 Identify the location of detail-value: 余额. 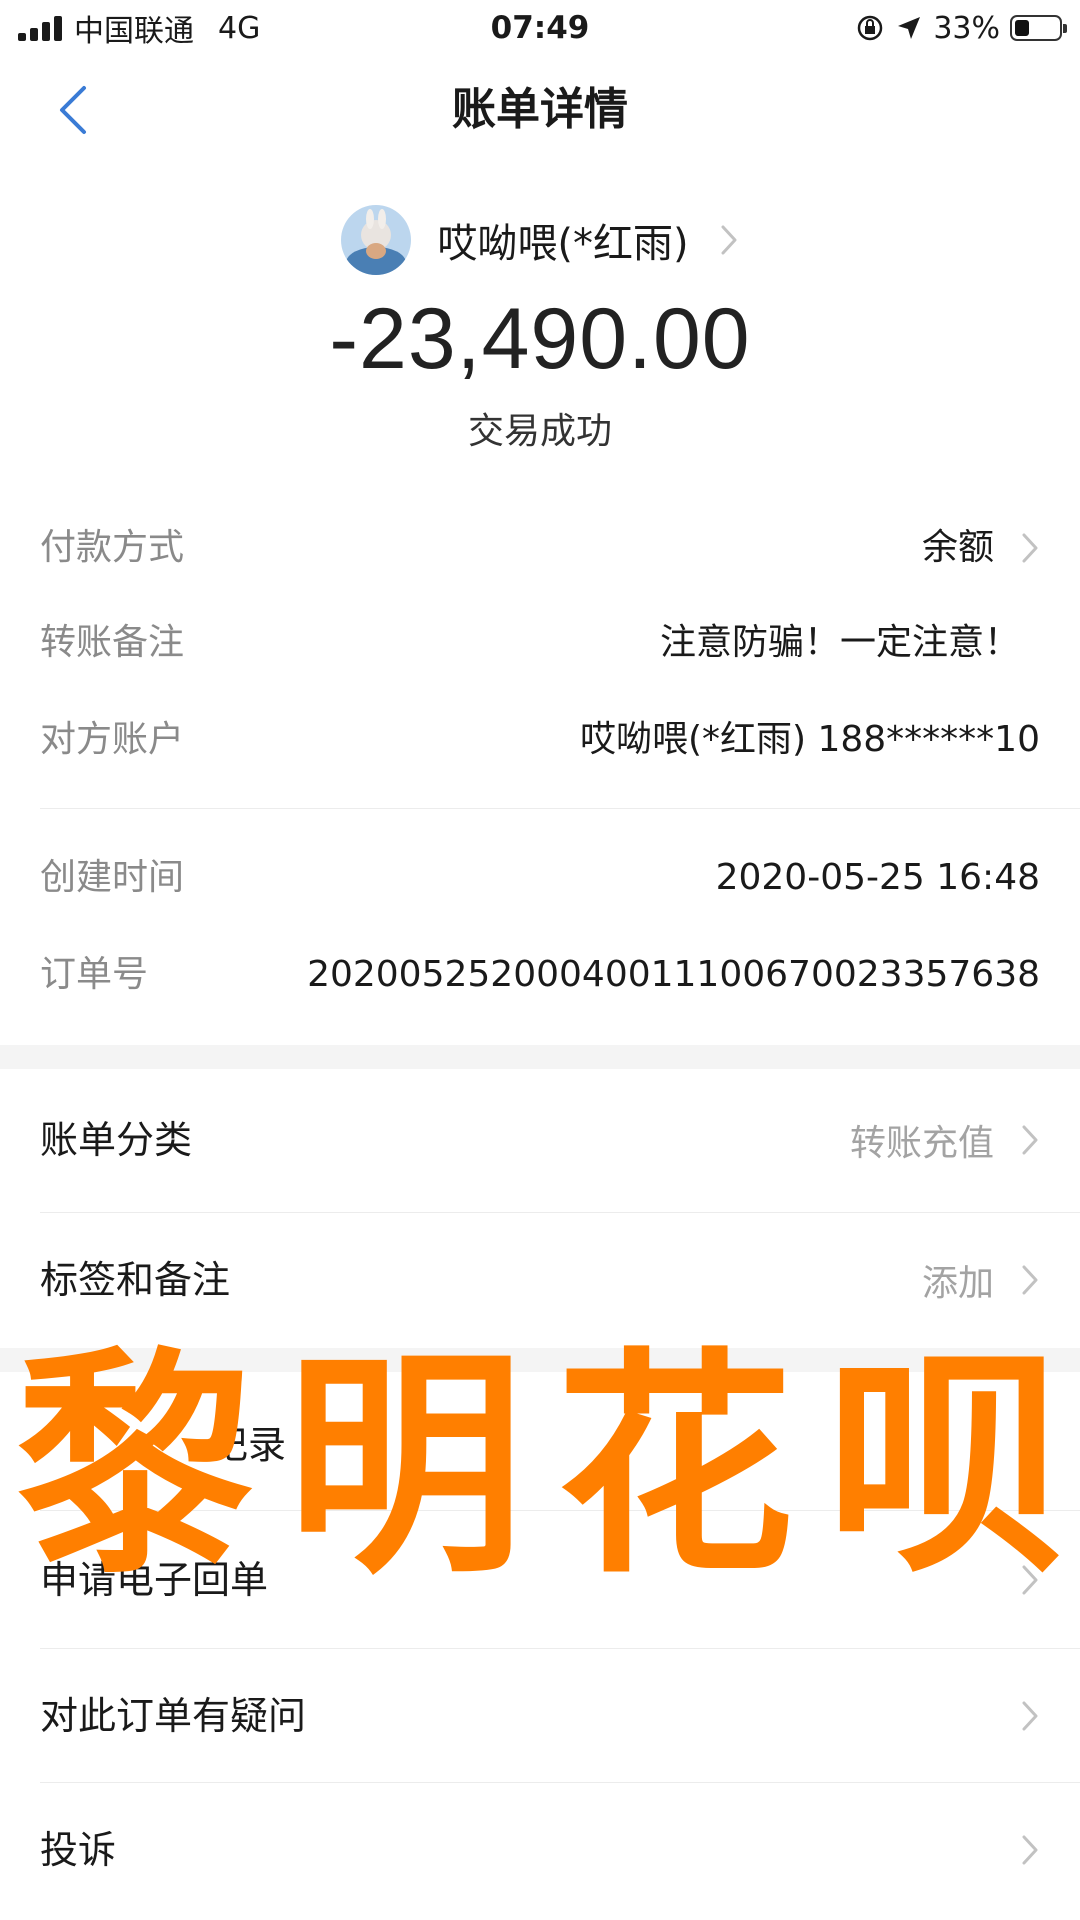
(981, 548).